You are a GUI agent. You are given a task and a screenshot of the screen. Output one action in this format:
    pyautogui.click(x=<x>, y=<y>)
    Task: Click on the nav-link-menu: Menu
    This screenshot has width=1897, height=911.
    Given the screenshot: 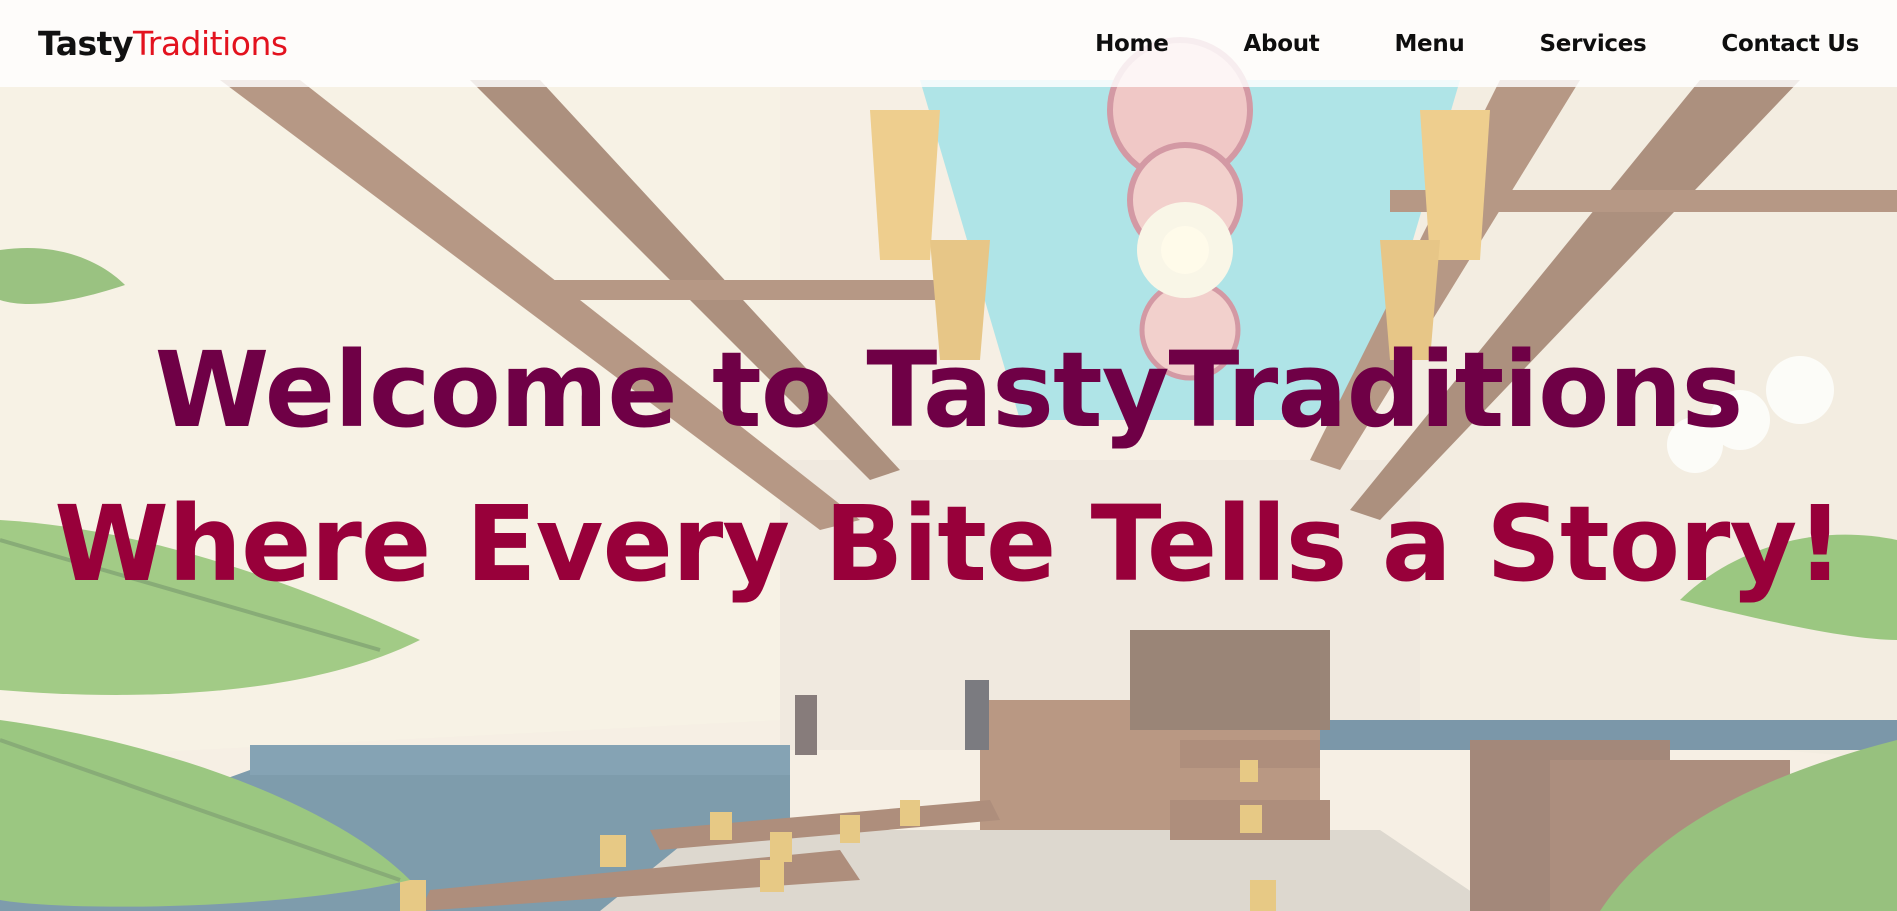 What is the action you would take?
    pyautogui.click(x=1429, y=44)
    